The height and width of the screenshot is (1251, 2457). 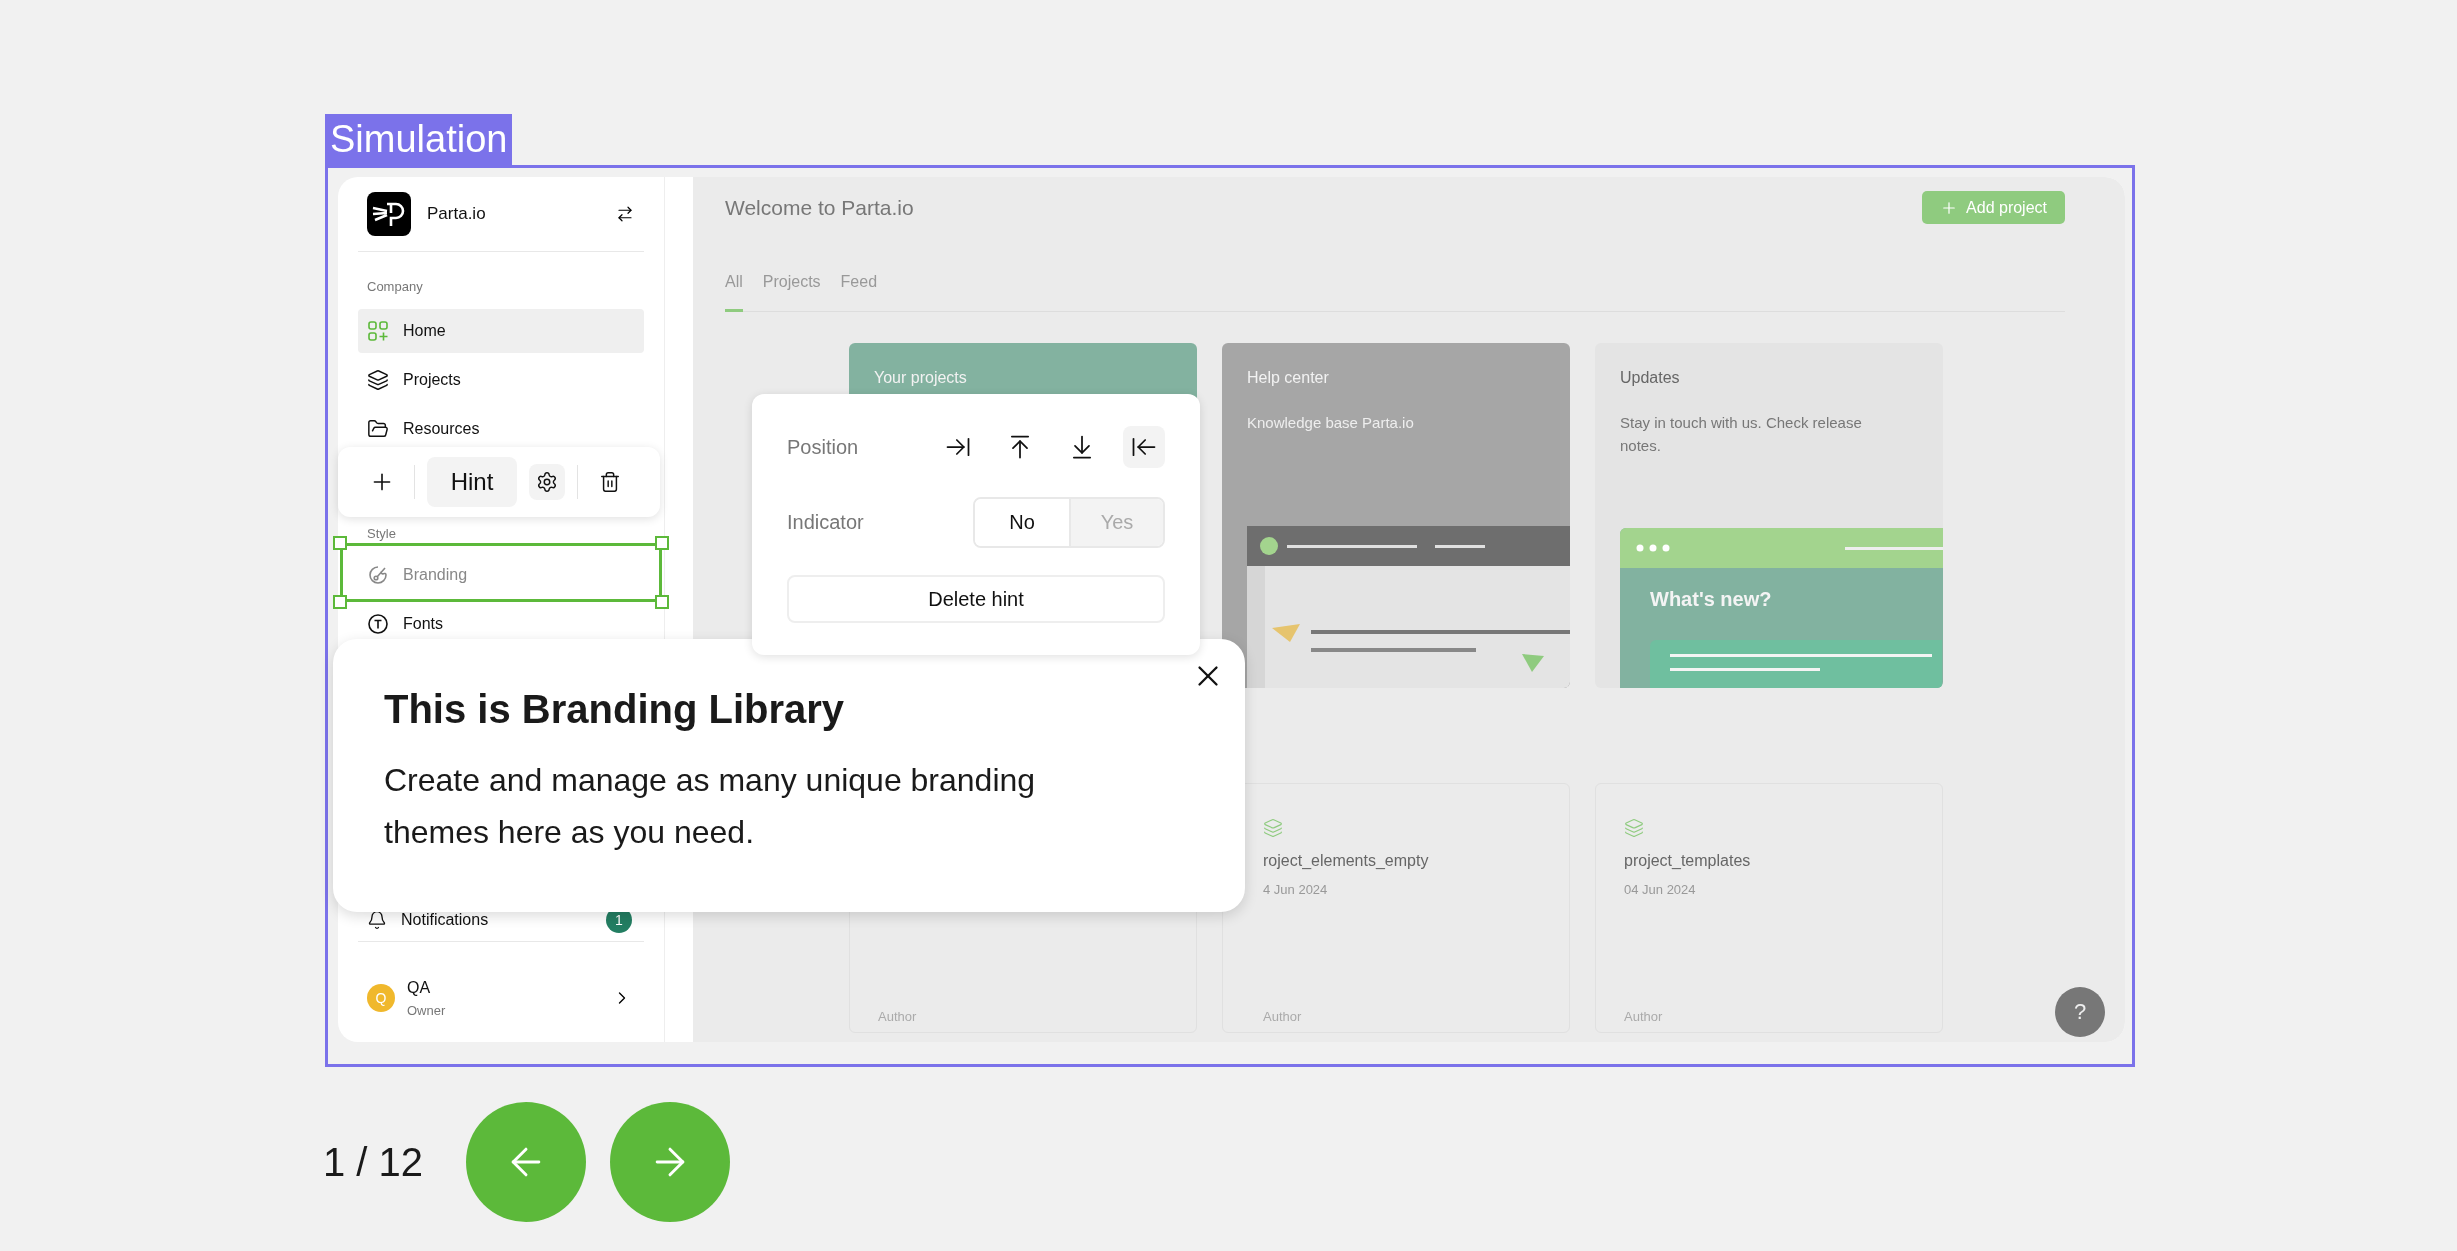 I want to click on bell-icon, so click(x=377, y=919).